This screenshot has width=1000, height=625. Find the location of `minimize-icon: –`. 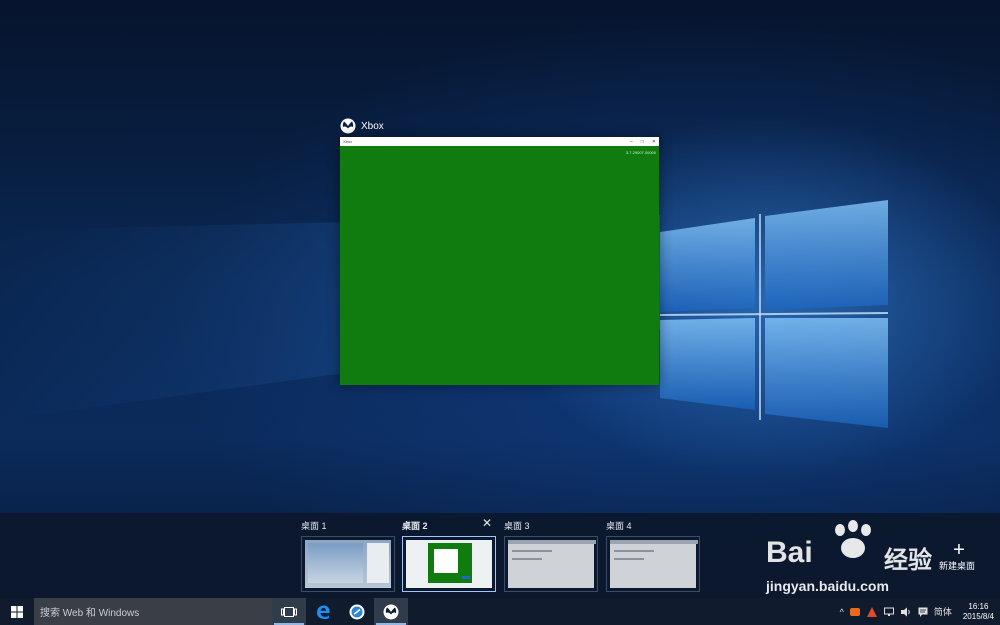

minimize-icon: – is located at coordinates (631, 142).